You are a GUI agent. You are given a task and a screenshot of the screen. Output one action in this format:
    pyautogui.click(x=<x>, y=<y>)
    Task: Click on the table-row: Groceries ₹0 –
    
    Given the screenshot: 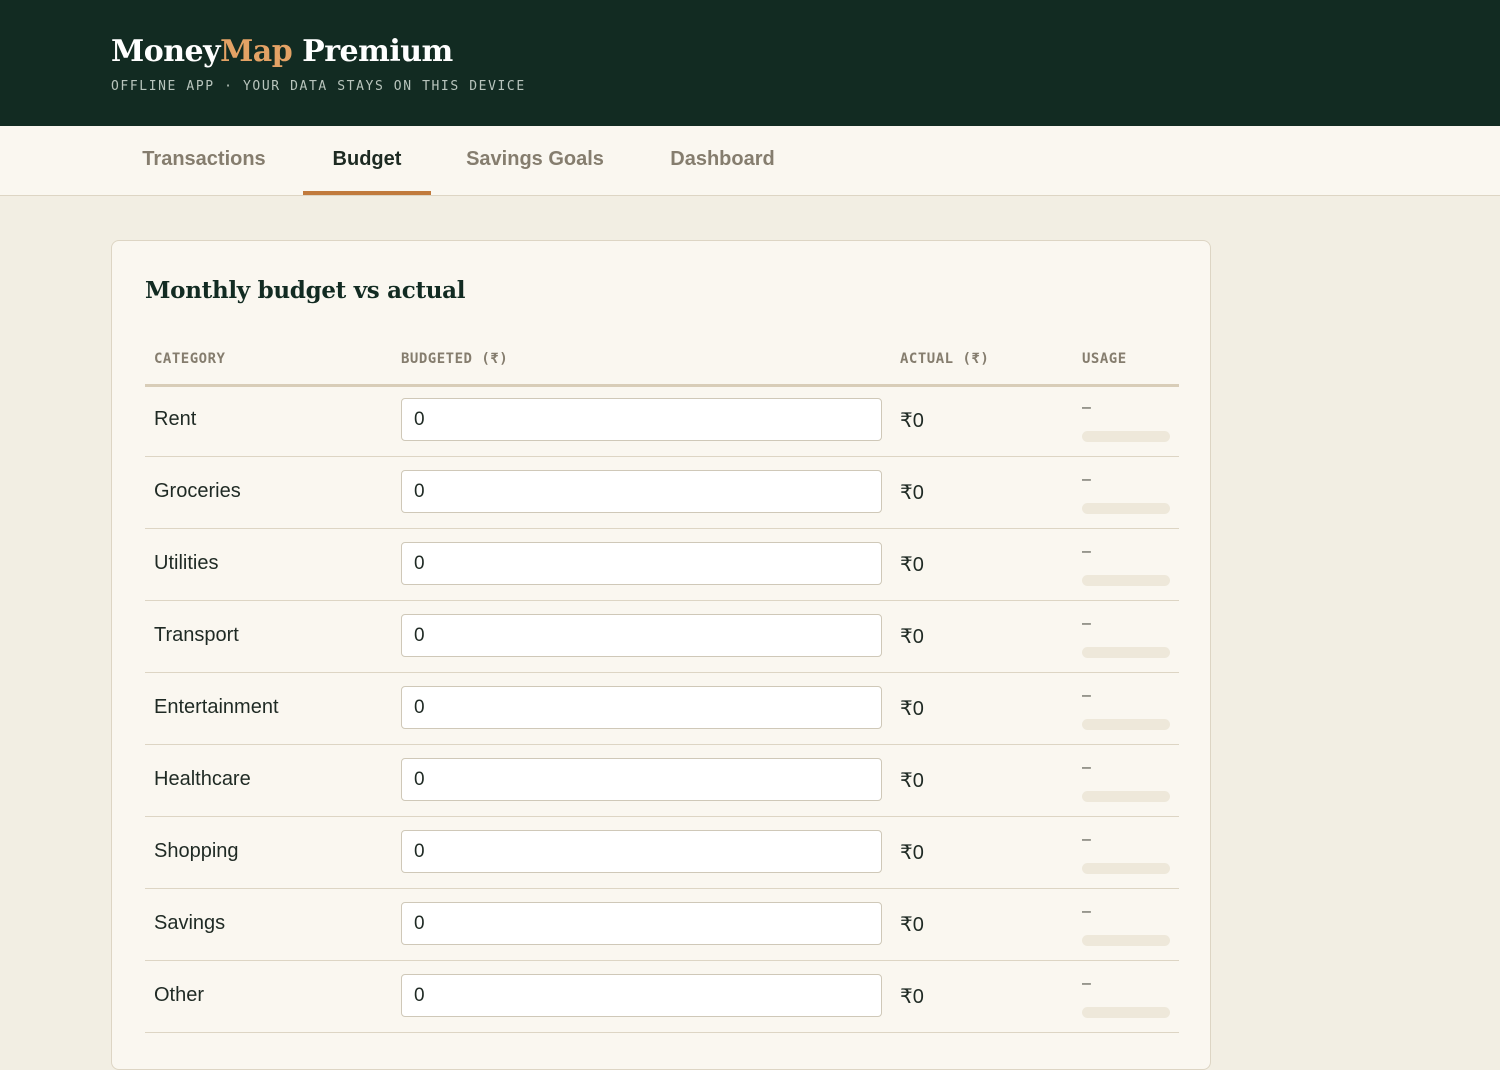 What is the action you would take?
    pyautogui.click(x=662, y=493)
    